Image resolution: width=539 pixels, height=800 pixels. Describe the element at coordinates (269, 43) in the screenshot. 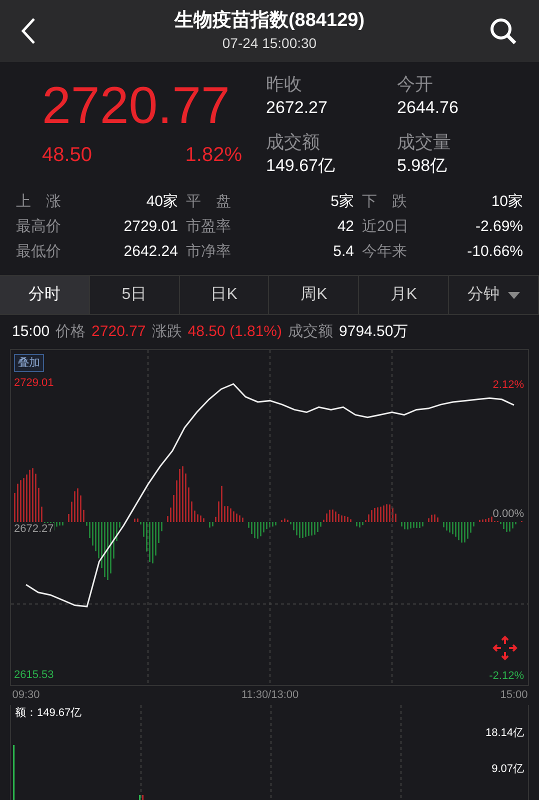

I see `quote-datetime: 07-24 15:00:30` at that location.